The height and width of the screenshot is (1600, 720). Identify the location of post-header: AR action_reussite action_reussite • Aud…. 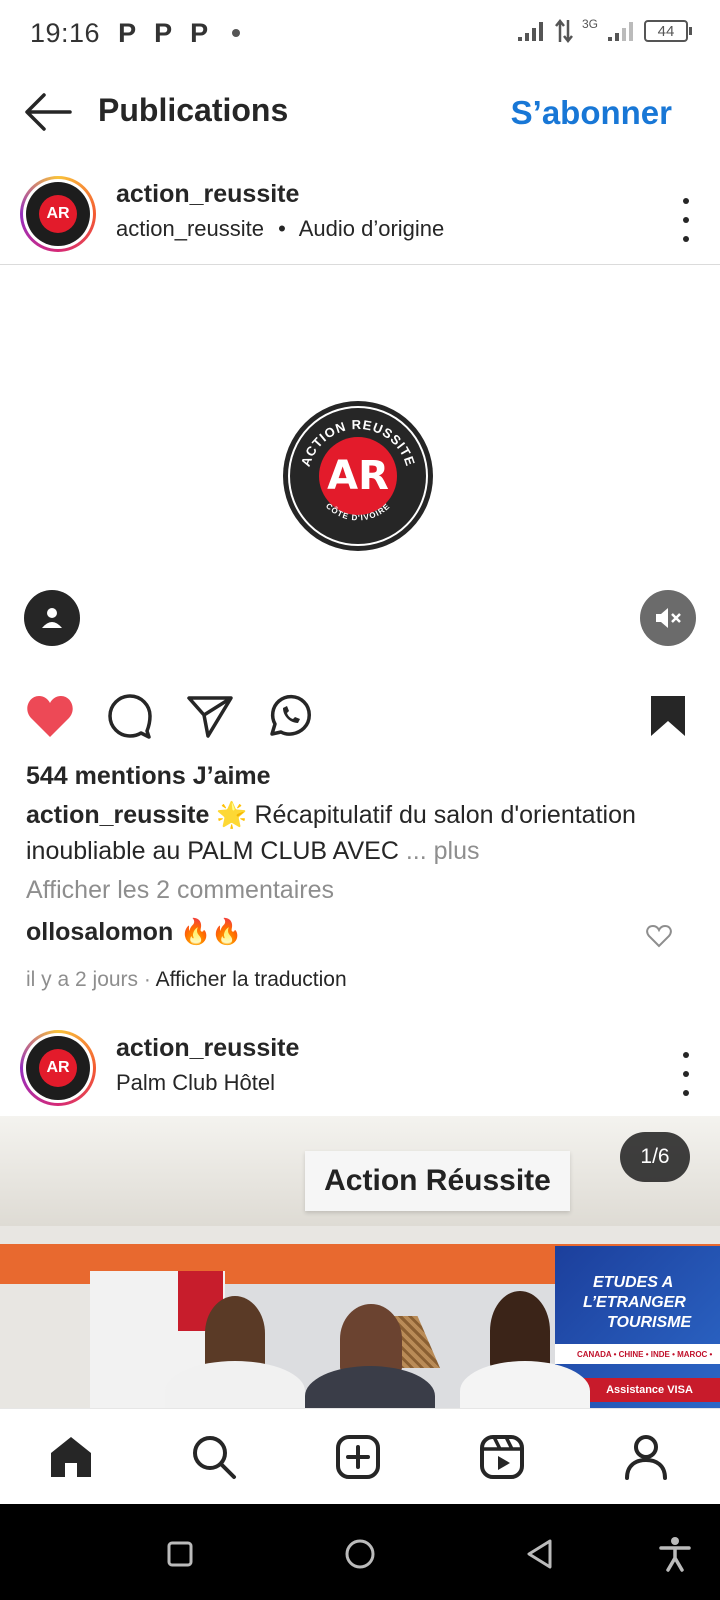
(360, 214).